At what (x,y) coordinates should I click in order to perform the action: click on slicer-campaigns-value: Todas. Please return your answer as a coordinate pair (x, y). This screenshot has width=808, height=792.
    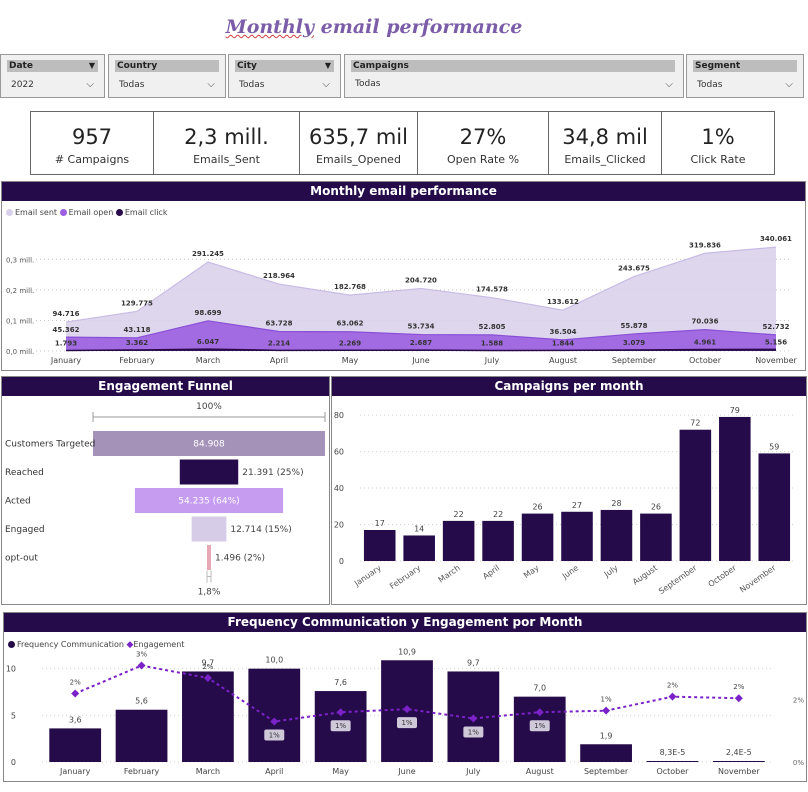
    Looking at the image, I should click on (368, 84).